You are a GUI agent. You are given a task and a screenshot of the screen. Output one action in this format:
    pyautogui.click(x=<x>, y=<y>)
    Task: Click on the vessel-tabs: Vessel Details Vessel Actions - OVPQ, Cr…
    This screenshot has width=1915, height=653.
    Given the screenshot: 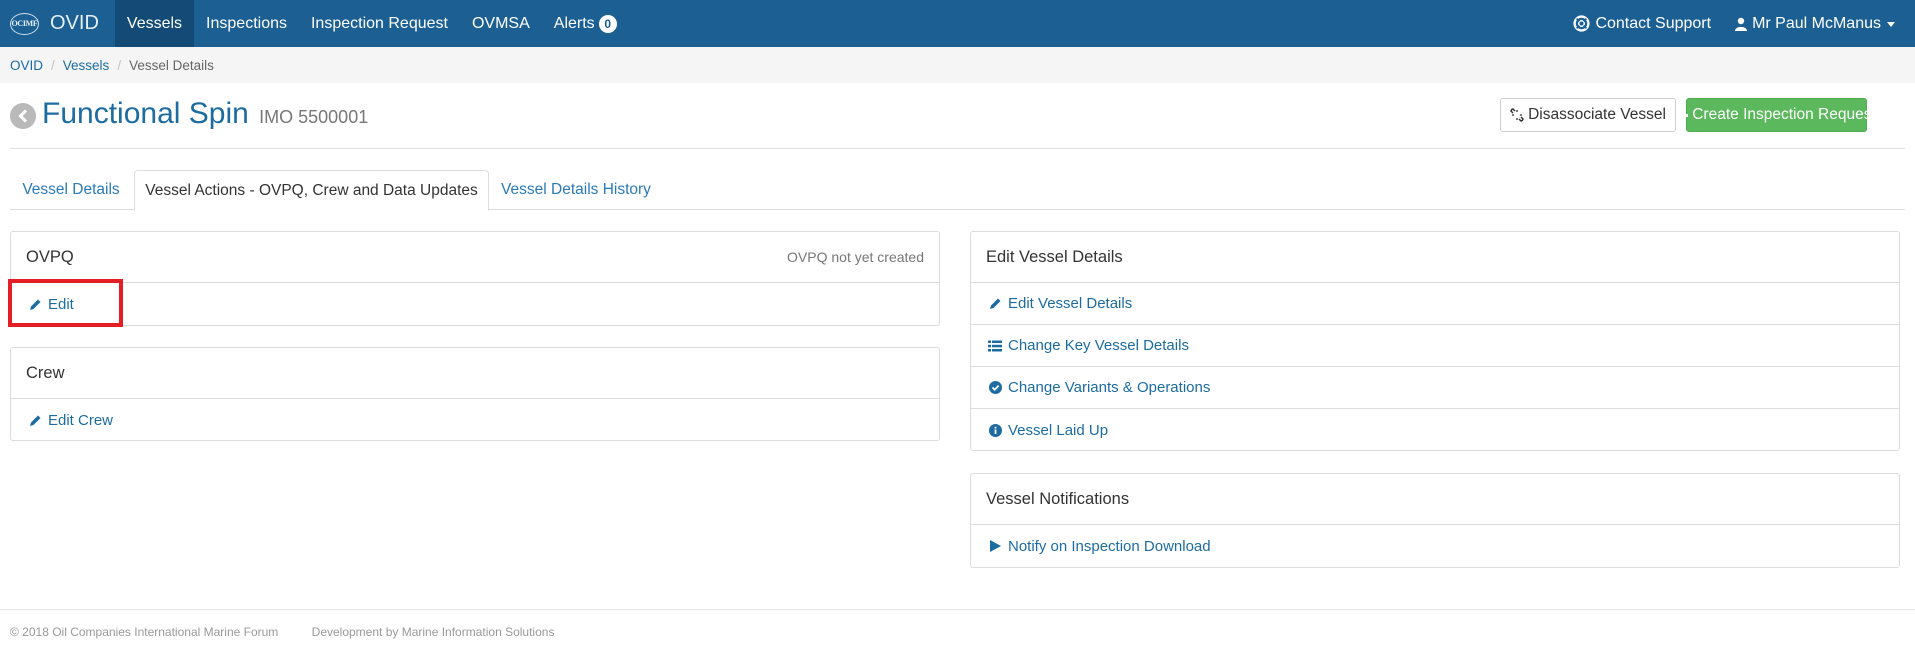 What is the action you would take?
    pyautogui.click(x=957, y=190)
    